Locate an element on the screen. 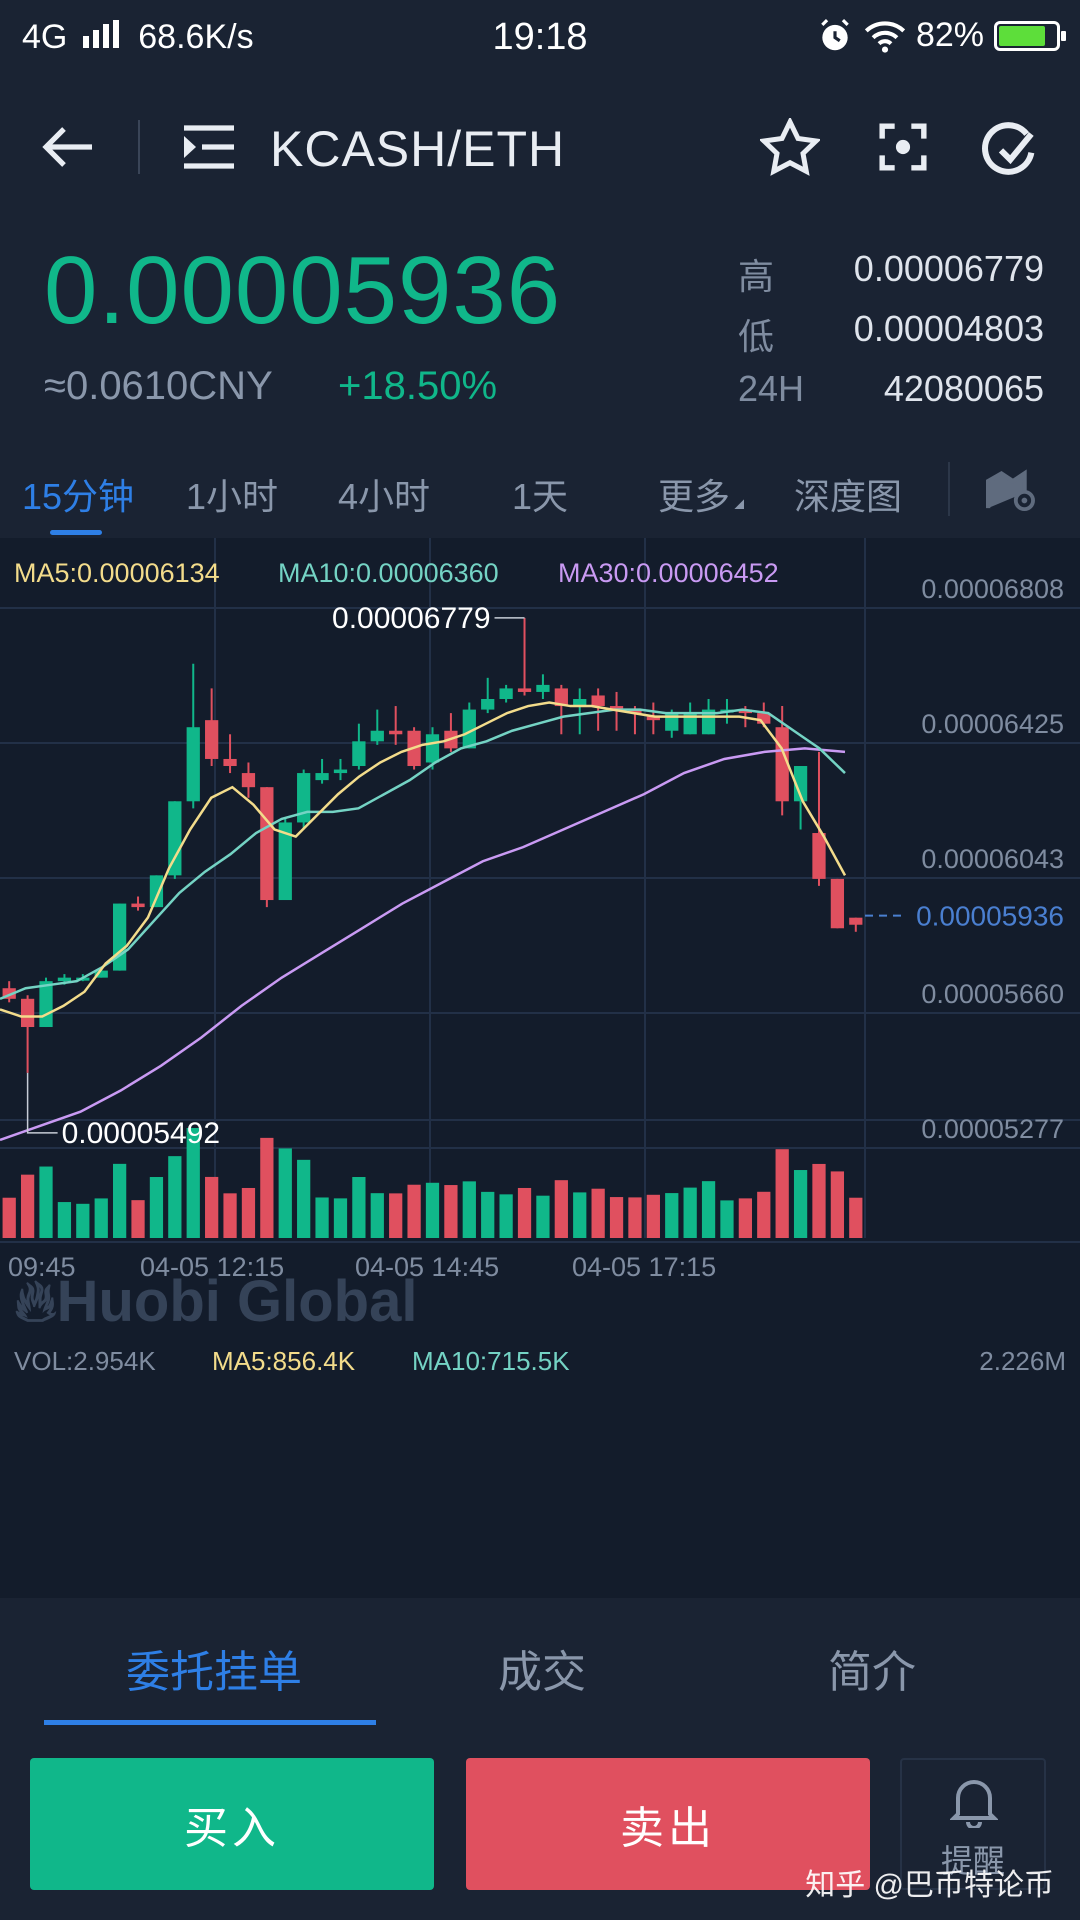 Image resolution: width=1080 pixels, height=1920 pixels. high-label: 高 is located at coordinates (756, 276).